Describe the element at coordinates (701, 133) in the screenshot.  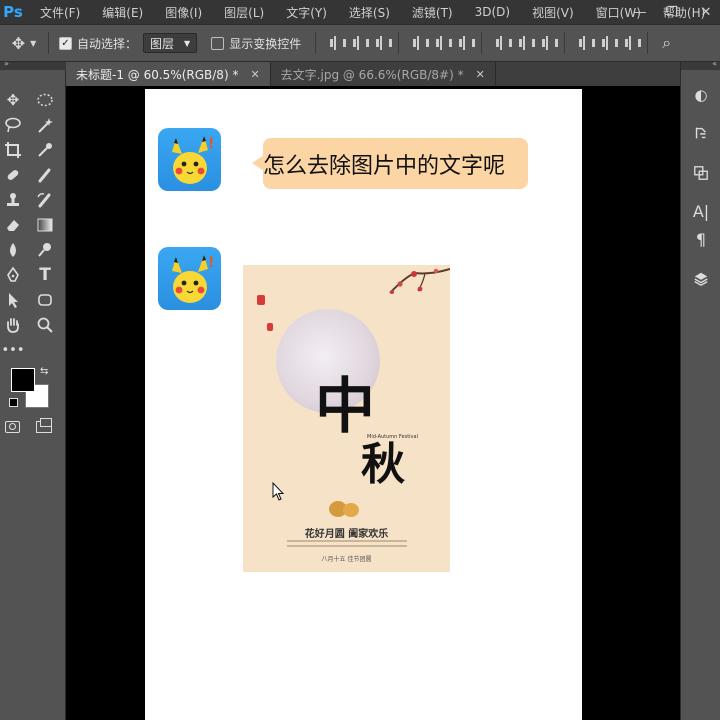
I see `history-panel-icon` at that location.